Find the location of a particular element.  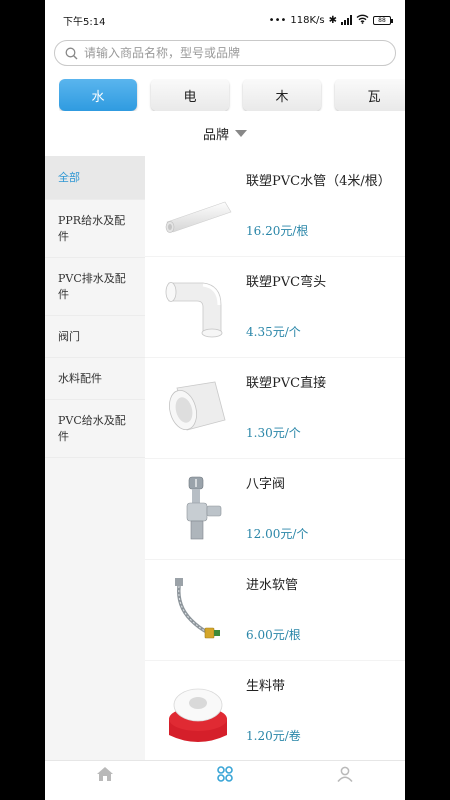

sidebar-item-all: 全部 is located at coordinates (95, 178).